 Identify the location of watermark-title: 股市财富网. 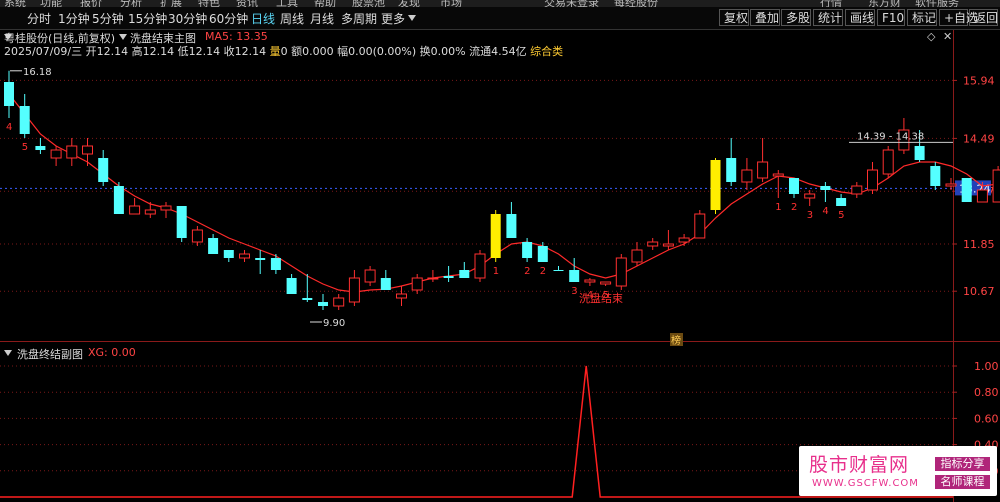
(859, 465).